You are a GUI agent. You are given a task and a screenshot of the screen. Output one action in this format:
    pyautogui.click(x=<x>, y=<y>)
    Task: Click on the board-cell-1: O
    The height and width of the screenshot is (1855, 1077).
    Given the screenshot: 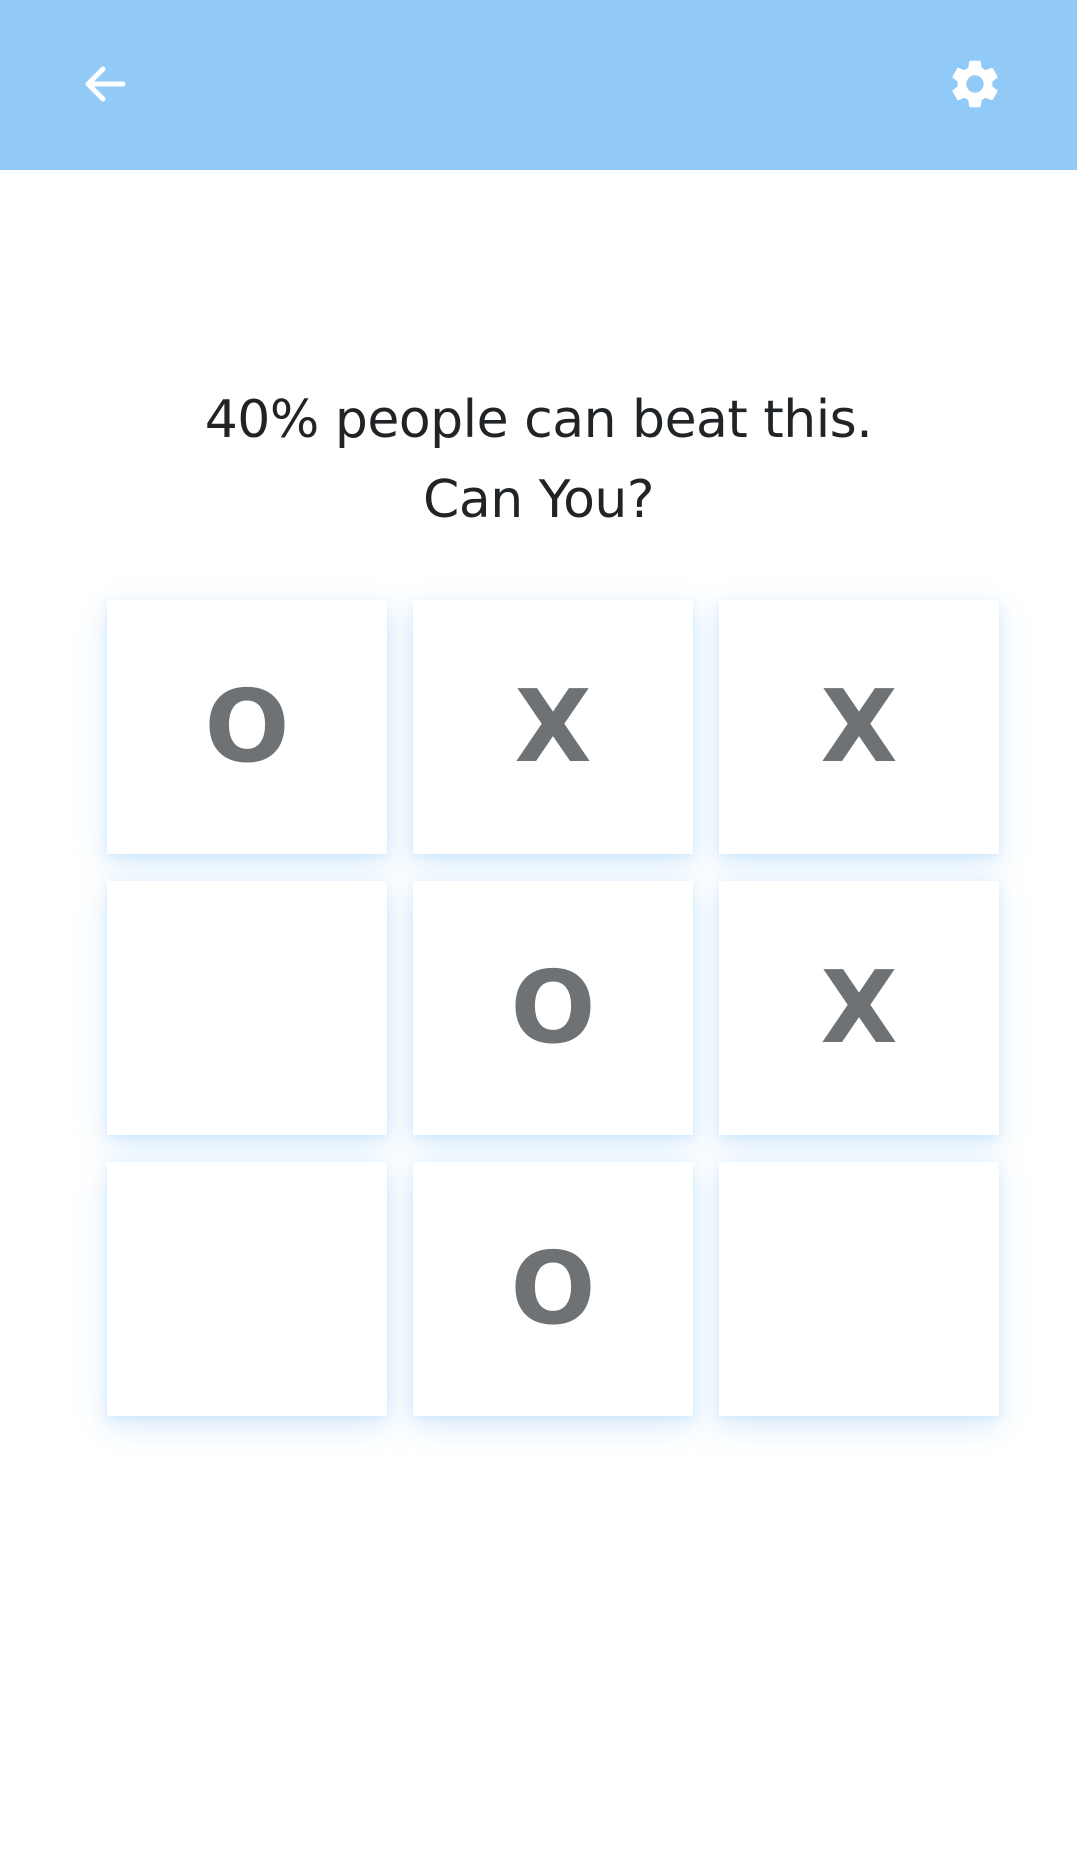 What is the action you would take?
    pyautogui.click(x=247, y=727)
    